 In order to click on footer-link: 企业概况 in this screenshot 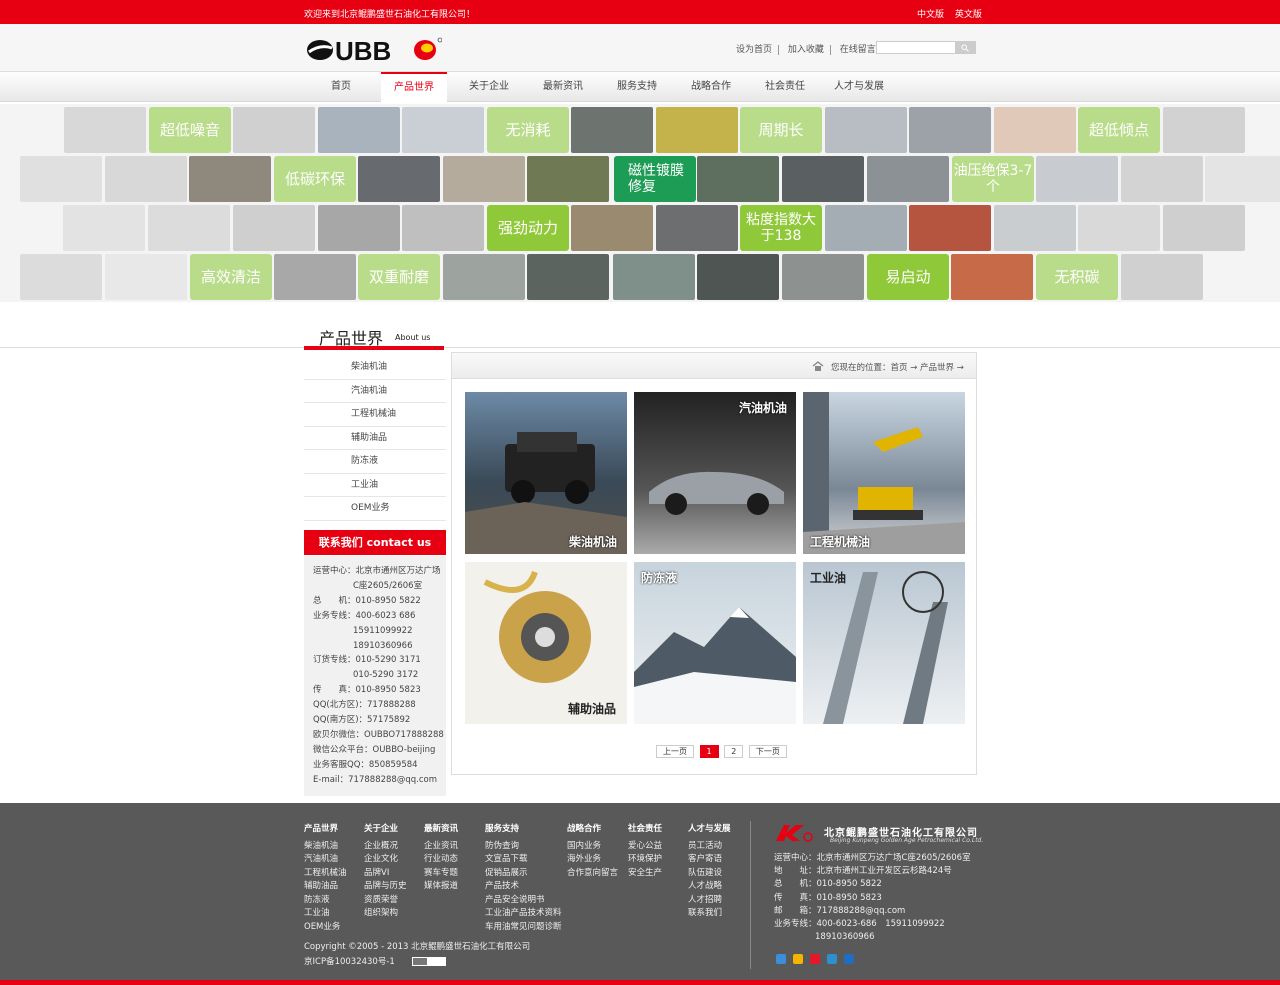, I will do `click(385, 847)`.